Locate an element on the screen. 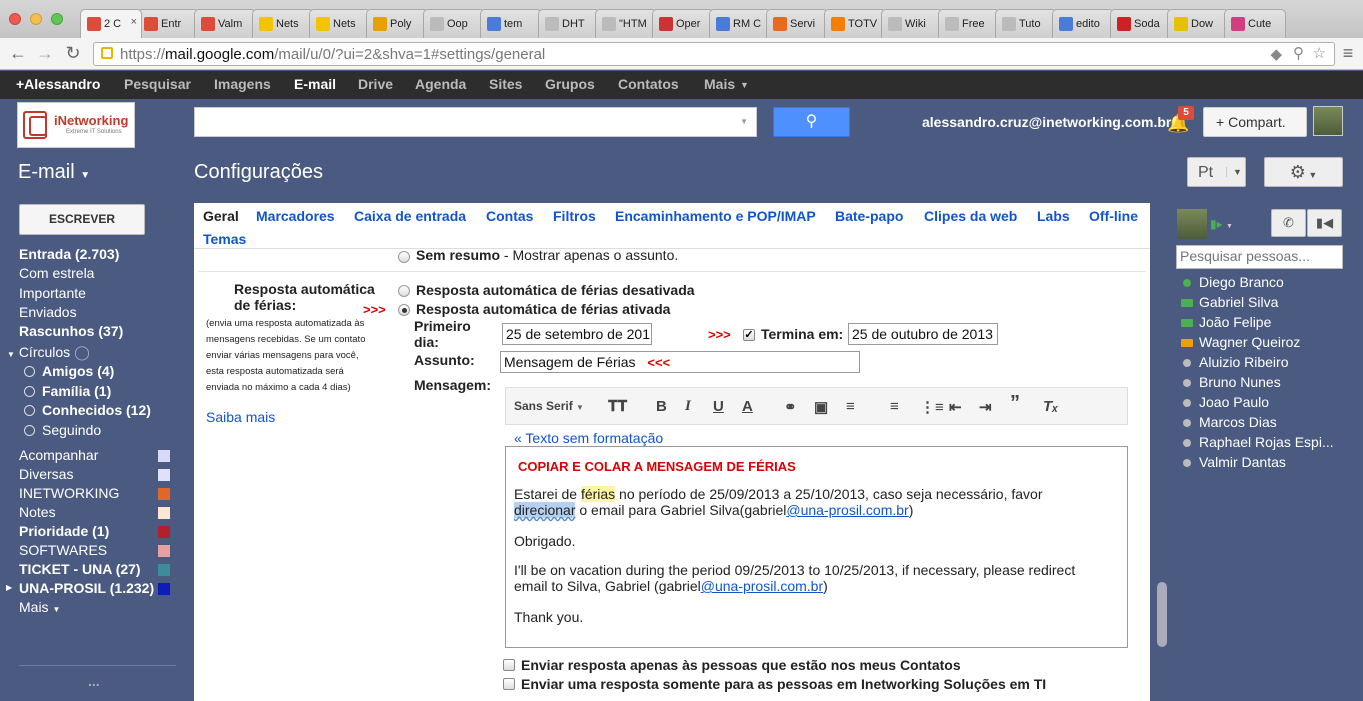 This screenshot has width=1363, height=701. gbar-item-calendar: Agenda is located at coordinates (440, 84).